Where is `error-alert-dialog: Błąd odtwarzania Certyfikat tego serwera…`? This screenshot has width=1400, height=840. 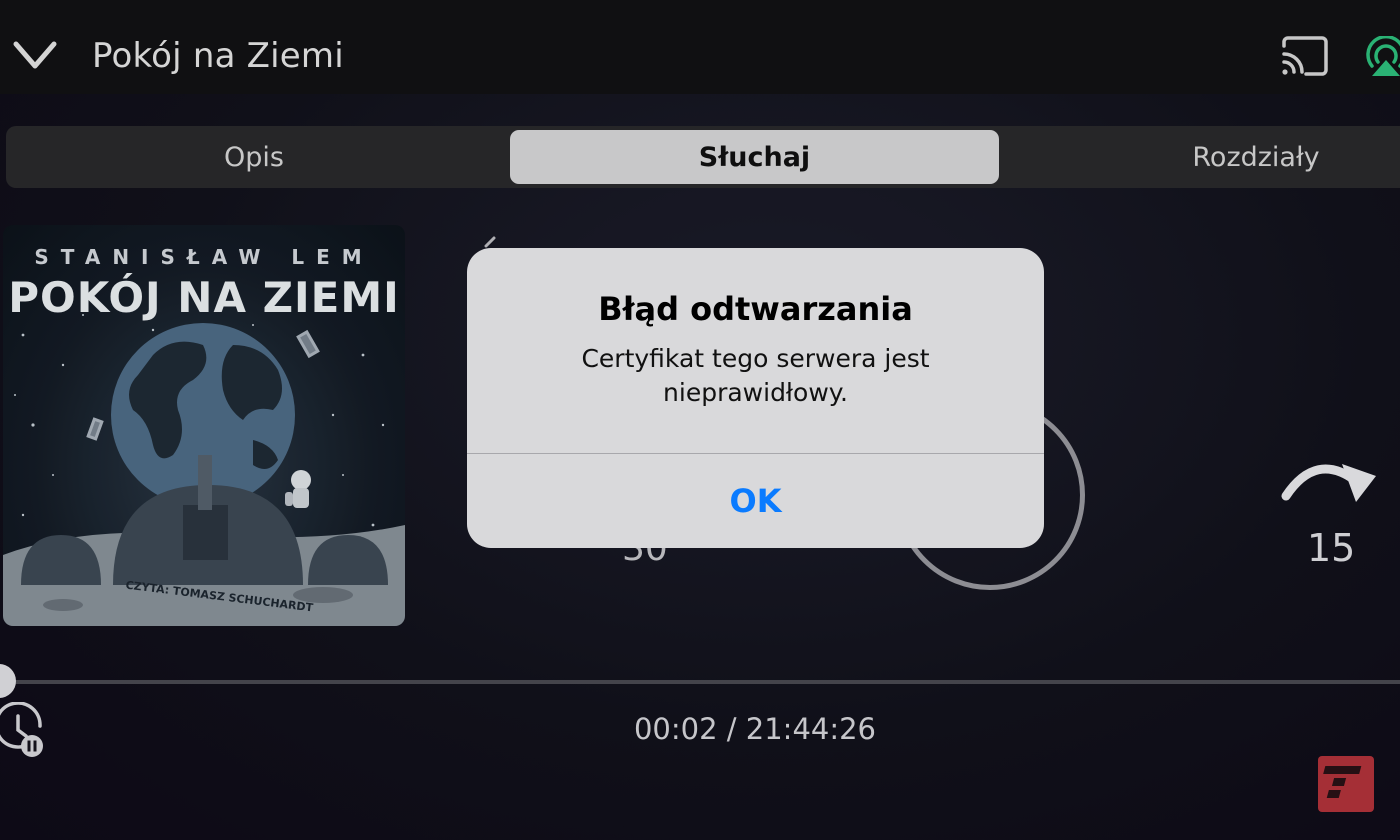 error-alert-dialog: Błąd odtwarzania Certyfikat tego serwera… is located at coordinates (755, 398).